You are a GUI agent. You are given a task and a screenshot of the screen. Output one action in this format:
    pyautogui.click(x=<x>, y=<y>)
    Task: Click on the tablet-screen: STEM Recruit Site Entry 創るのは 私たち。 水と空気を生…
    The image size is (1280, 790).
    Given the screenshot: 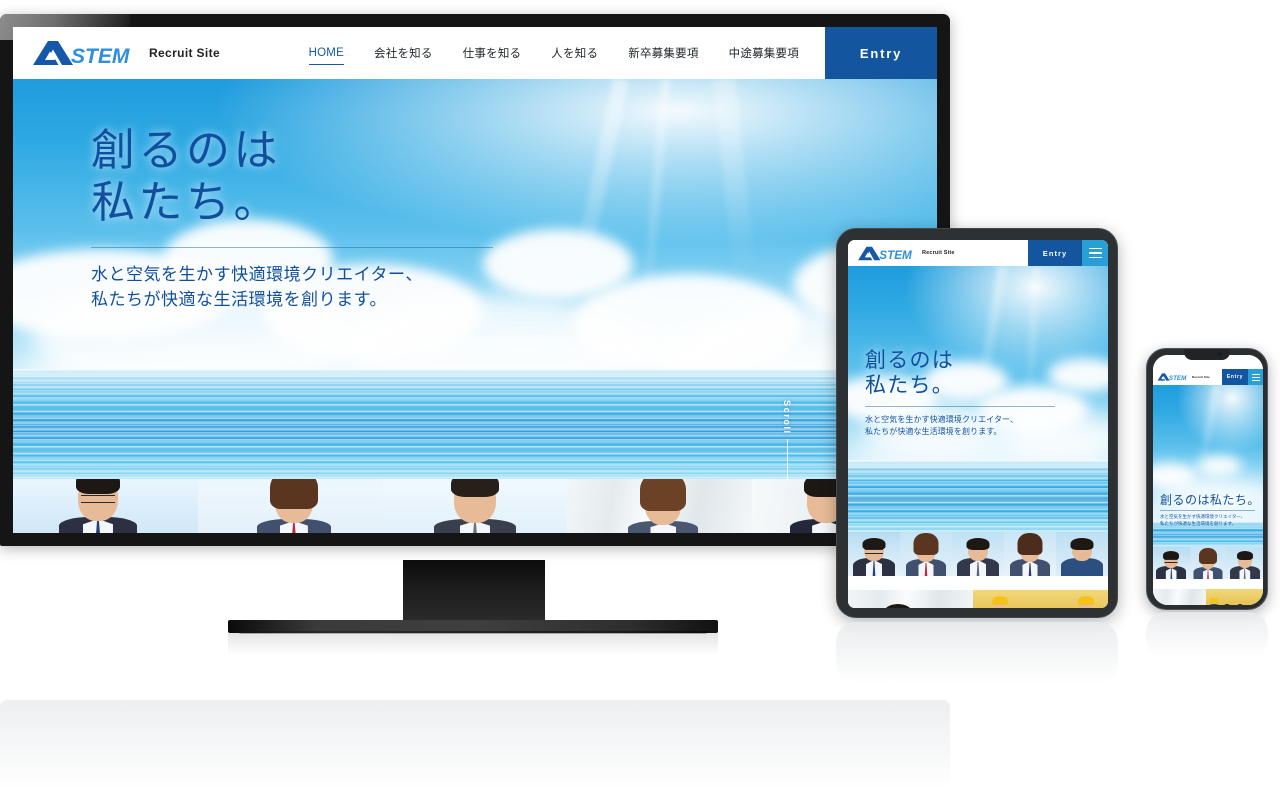 What is the action you would take?
    pyautogui.click(x=978, y=424)
    